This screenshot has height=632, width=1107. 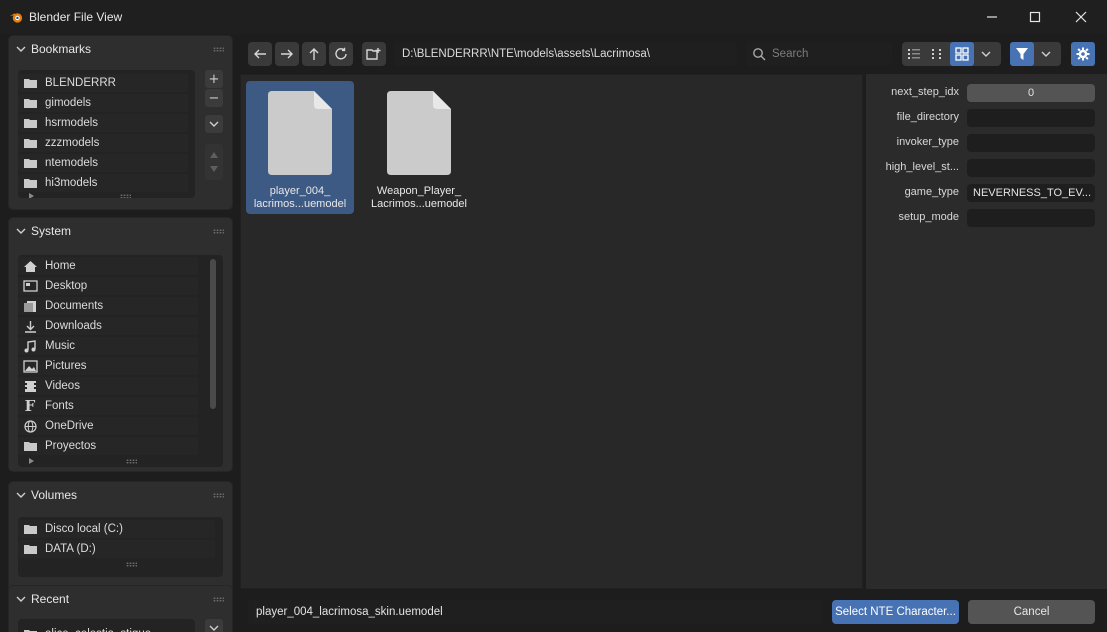 What do you see at coordinates (300, 147) in the screenshot?
I see `file-item-player: player_004_ lacrimos...uemodel` at bounding box center [300, 147].